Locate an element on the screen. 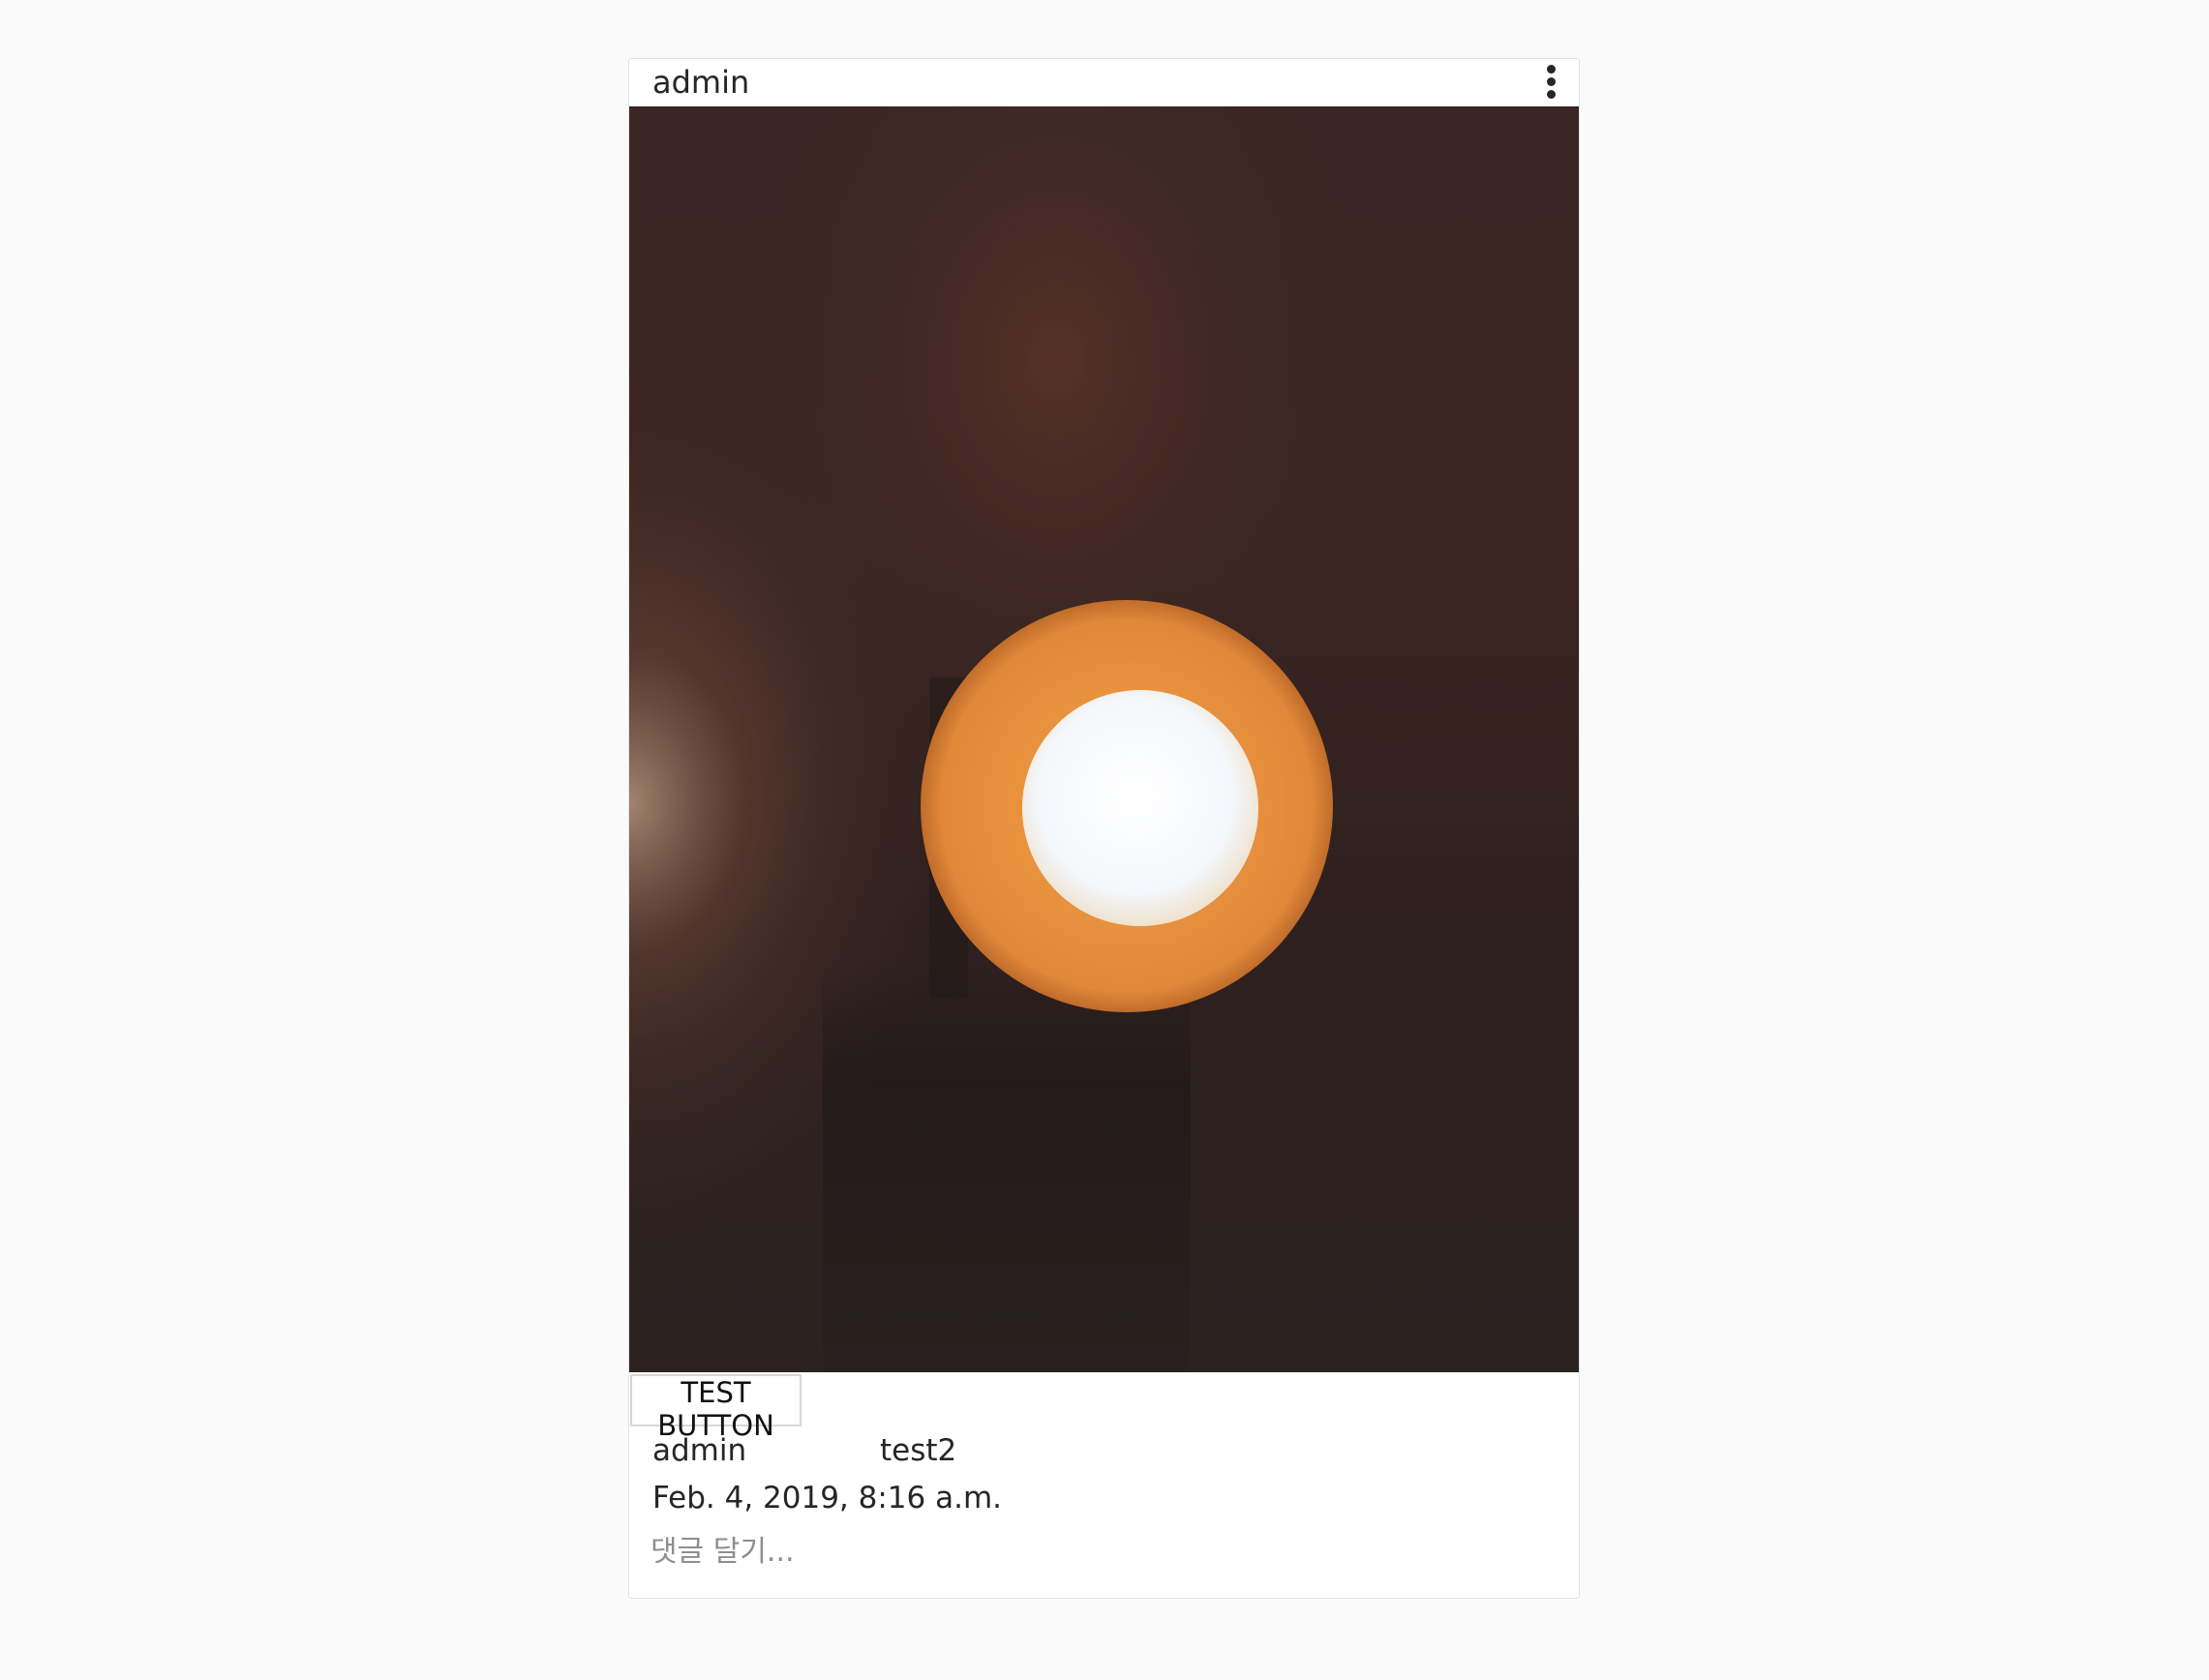 Image resolution: width=2209 pixels, height=1680 pixels. more-options-icon is located at coordinates (1551, 83).